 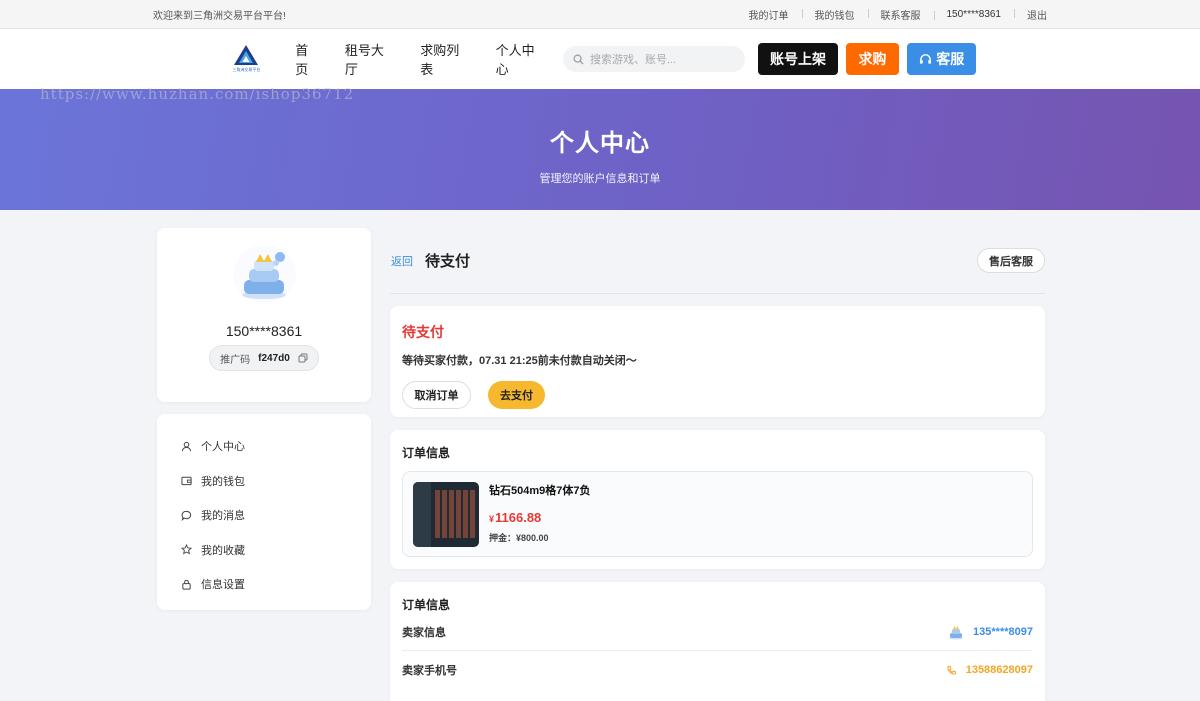 What do you see at coordinates (276, 446) in the screenshot?
I see `side-menu-item-personal-center: 个人中心` at bounding box center [276, 446].